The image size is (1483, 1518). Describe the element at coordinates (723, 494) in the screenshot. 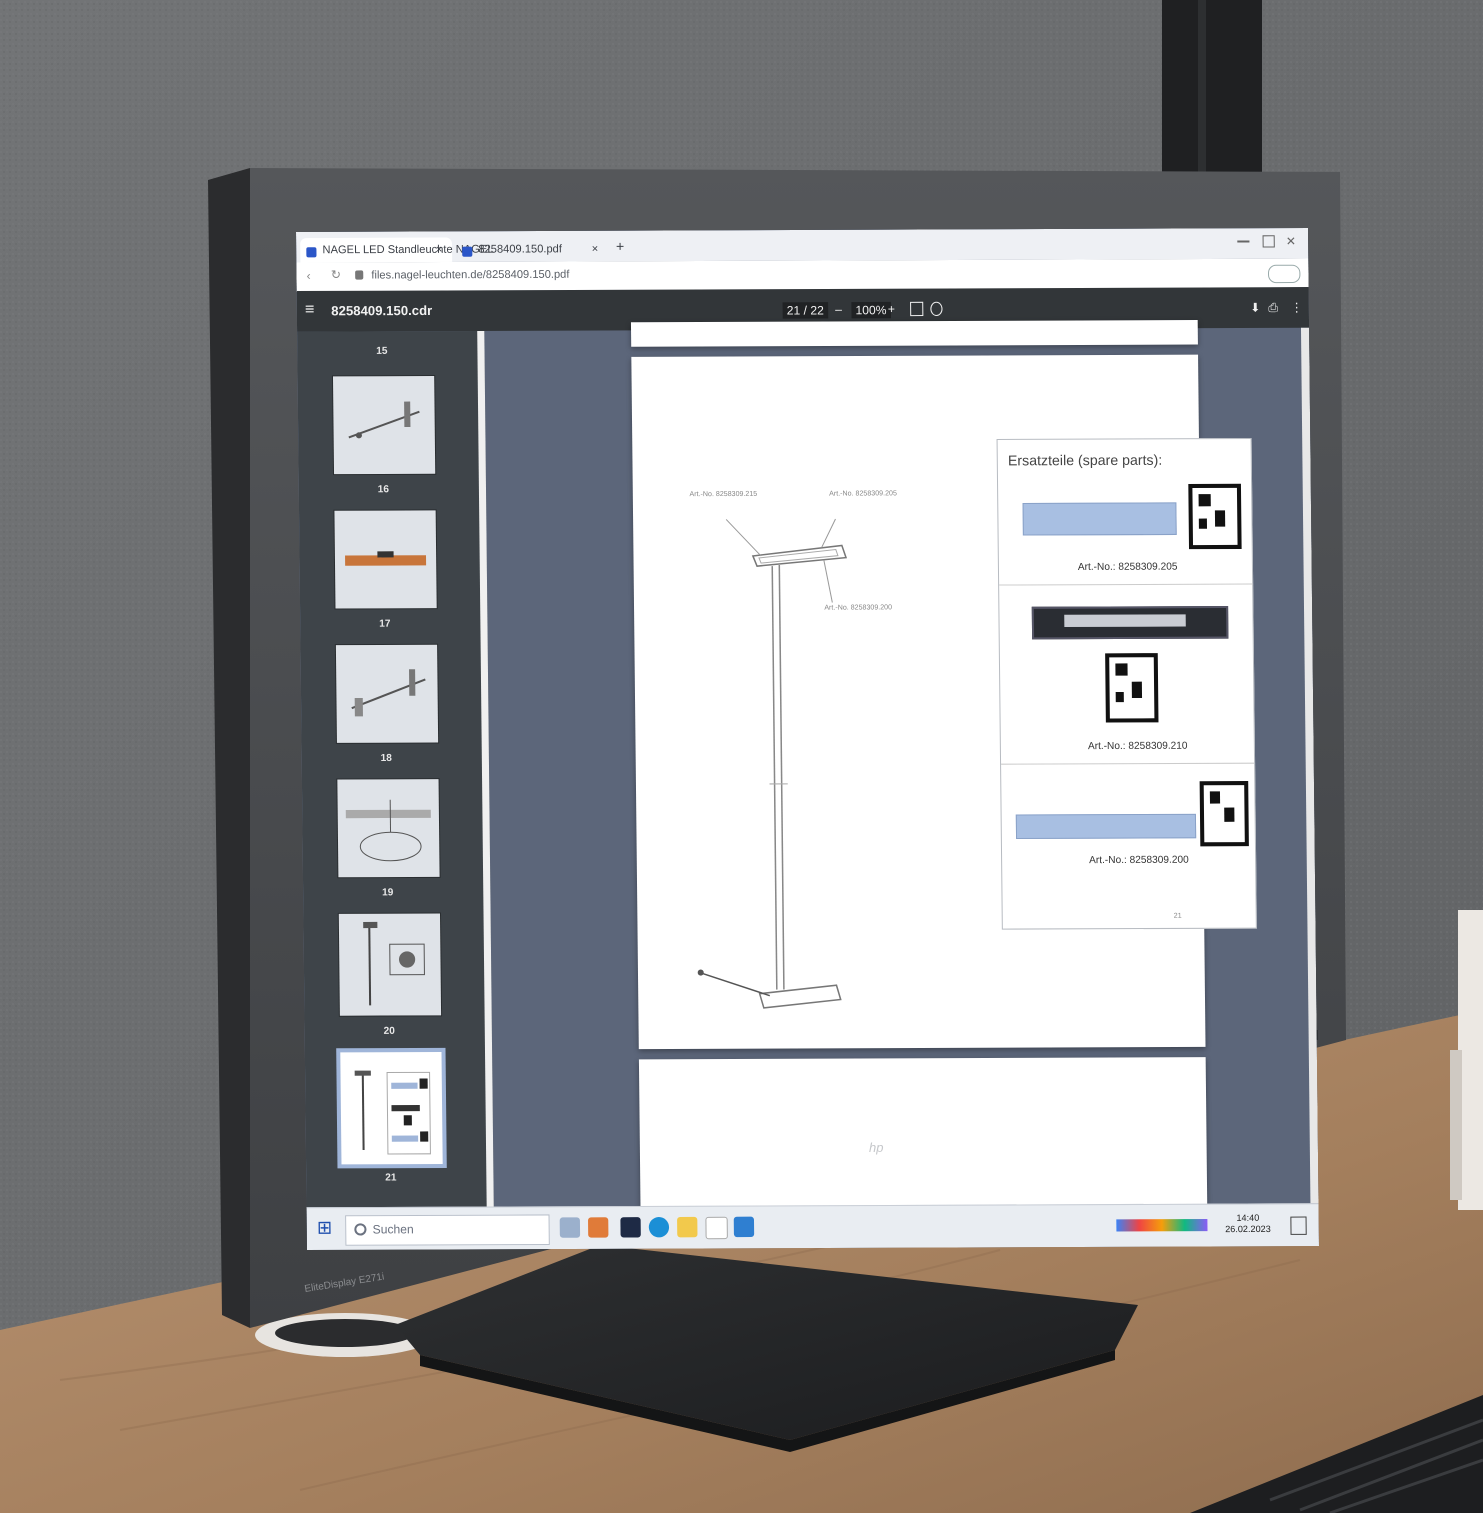

I see `callout-label: Art.-No. 8258309.215` at that location.